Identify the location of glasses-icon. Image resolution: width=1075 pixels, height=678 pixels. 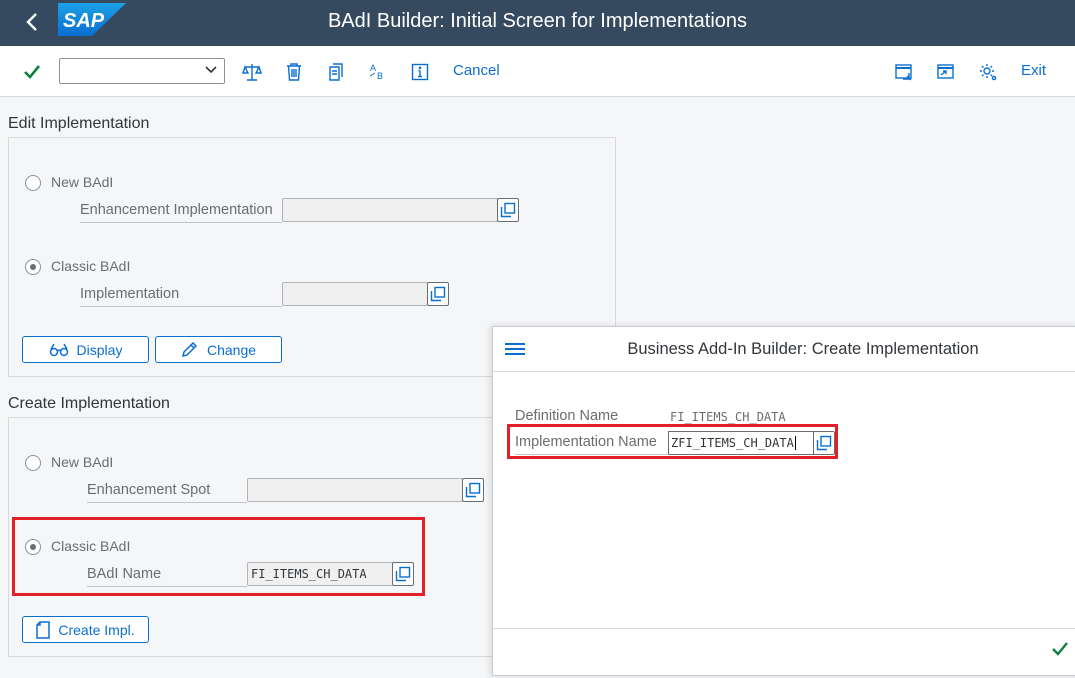
(58, 349).